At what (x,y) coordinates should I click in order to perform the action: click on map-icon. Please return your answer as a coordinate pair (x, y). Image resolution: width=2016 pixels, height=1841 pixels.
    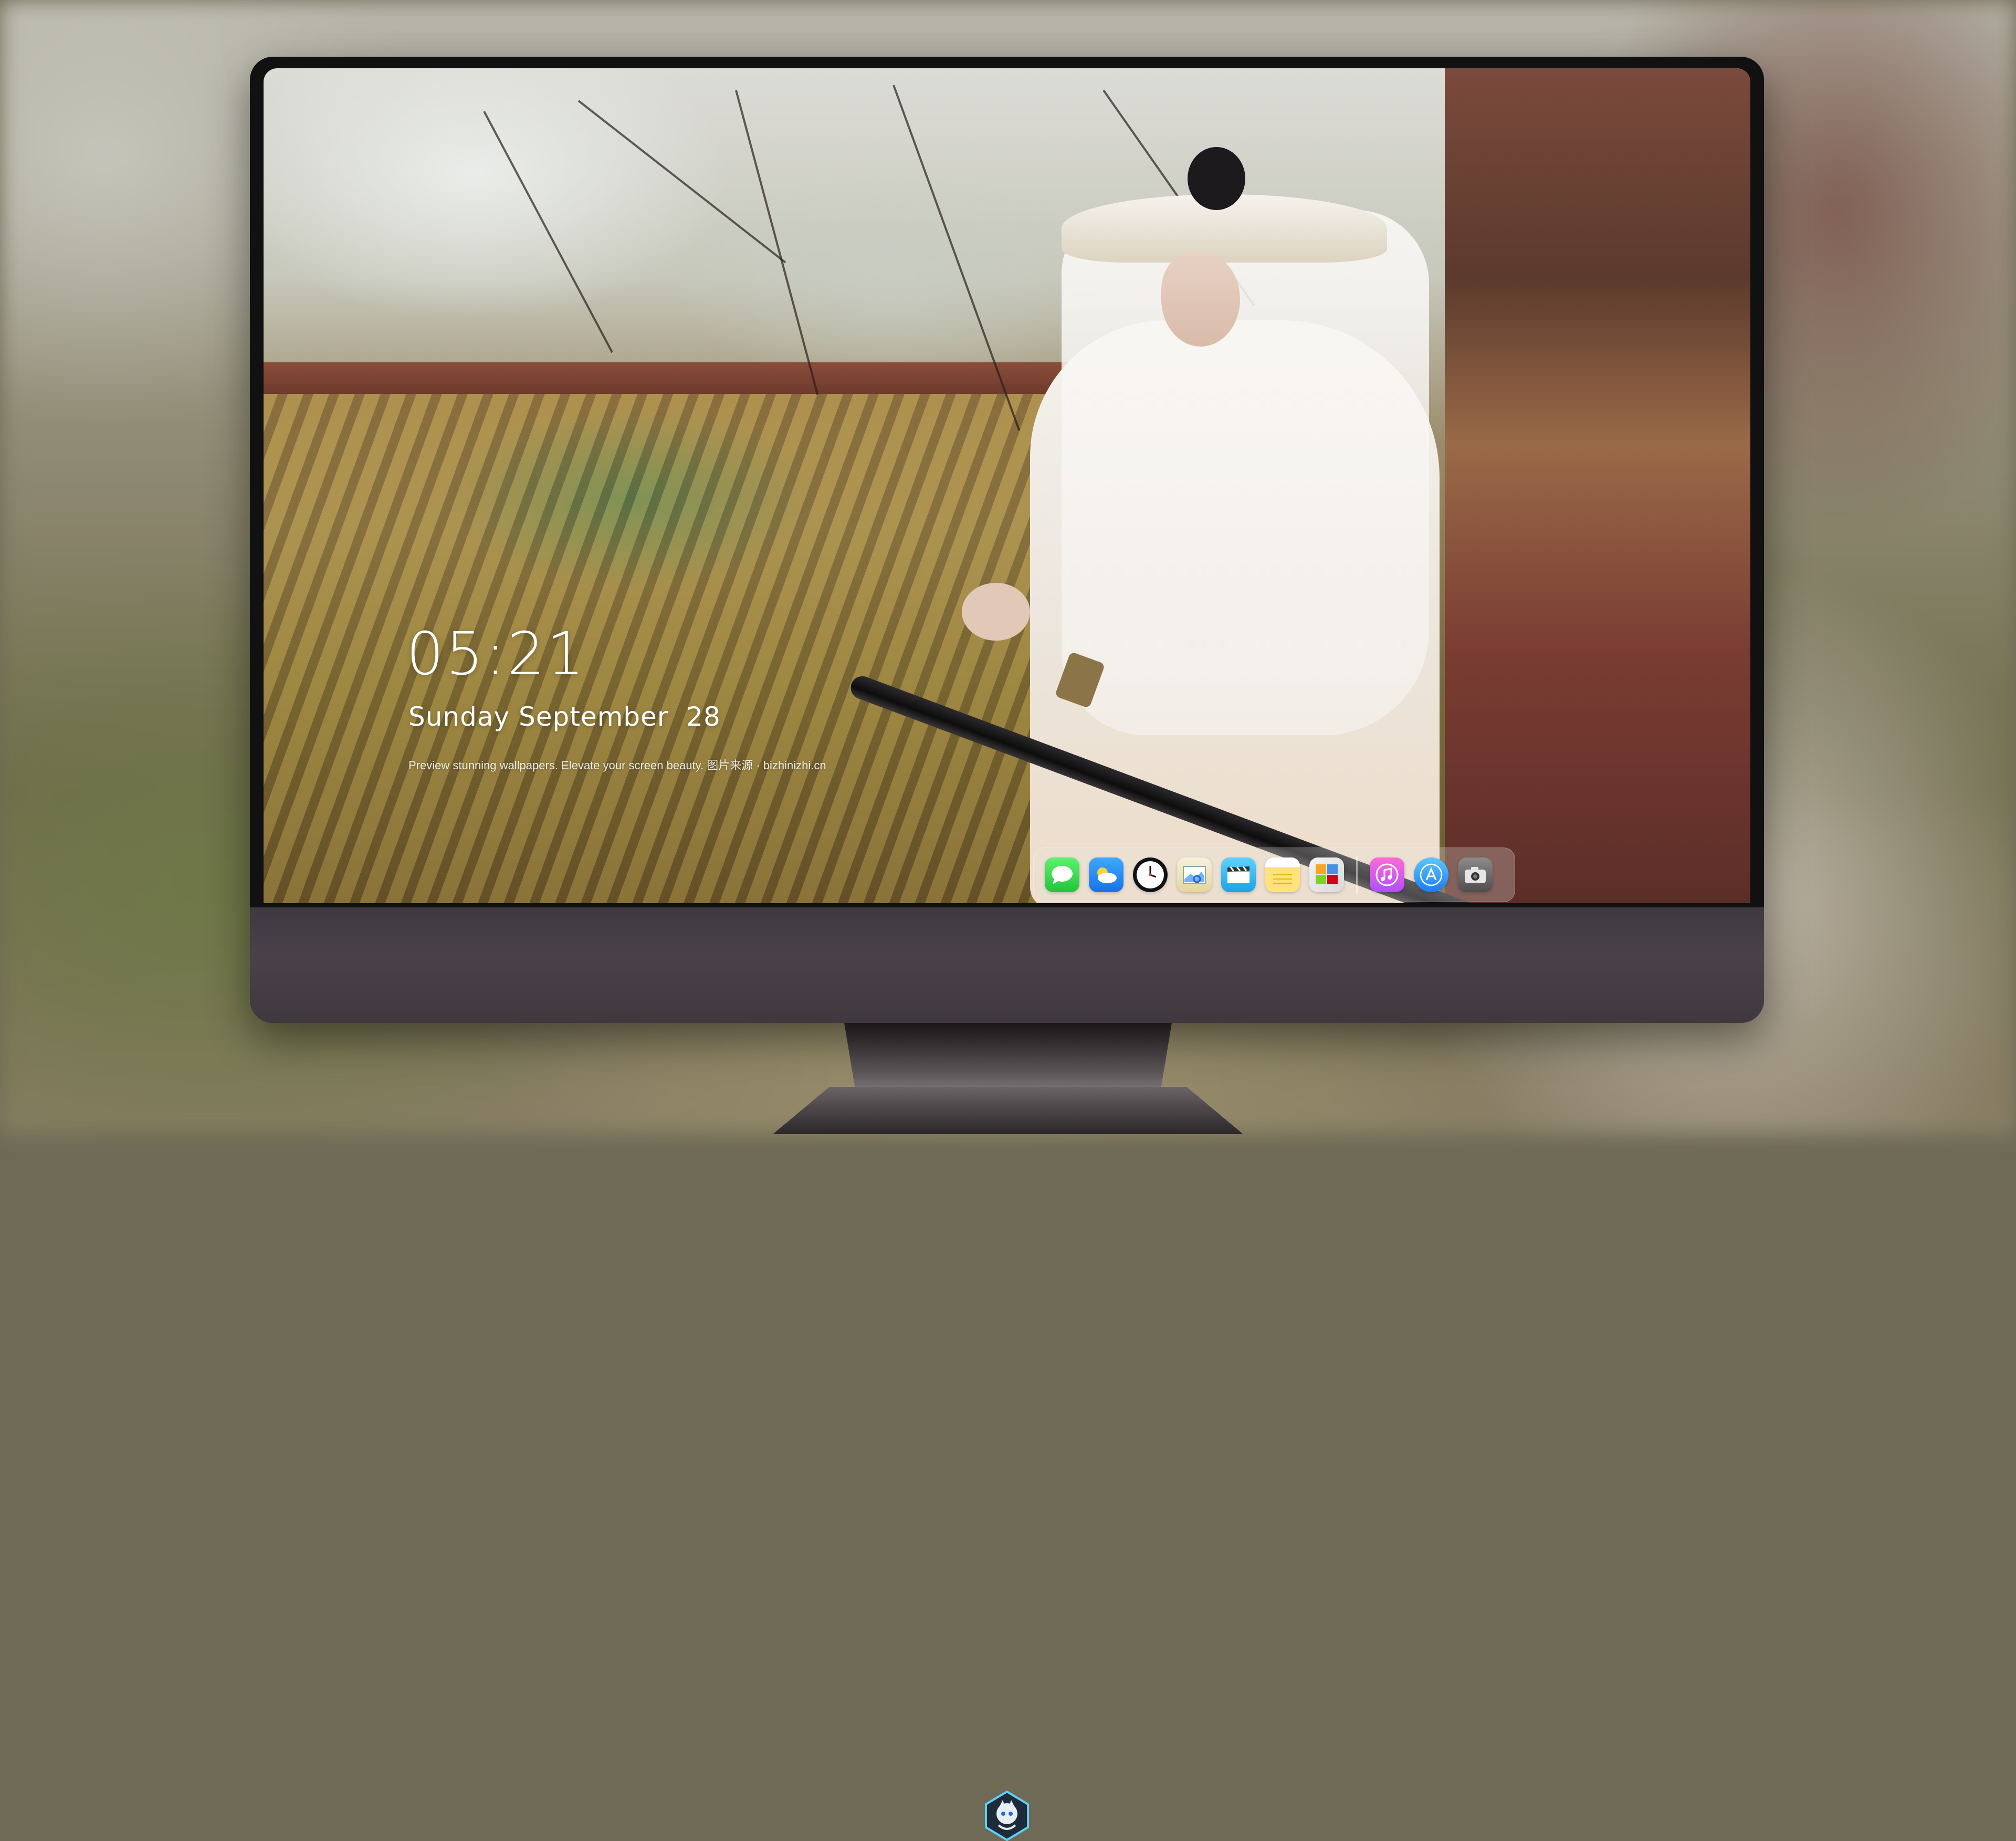
    Looking at the image, I should click on (1194, 875).